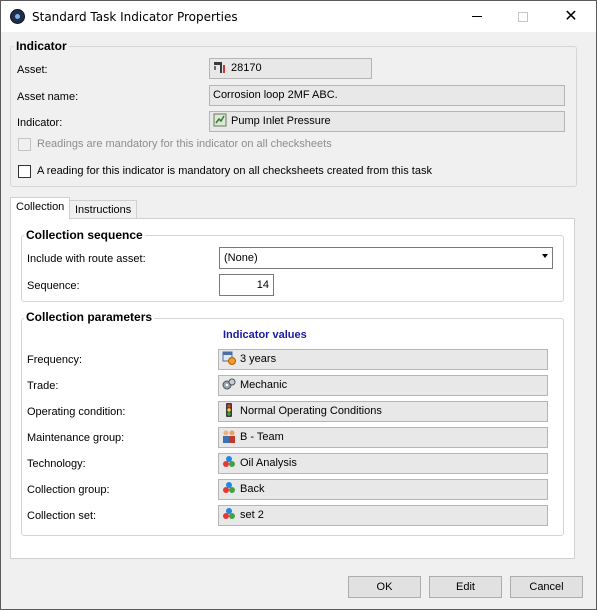 The height and width of the screenshot is (610, 597). I want to click on maintenance-group-field: B - Team, so click(383, 437).